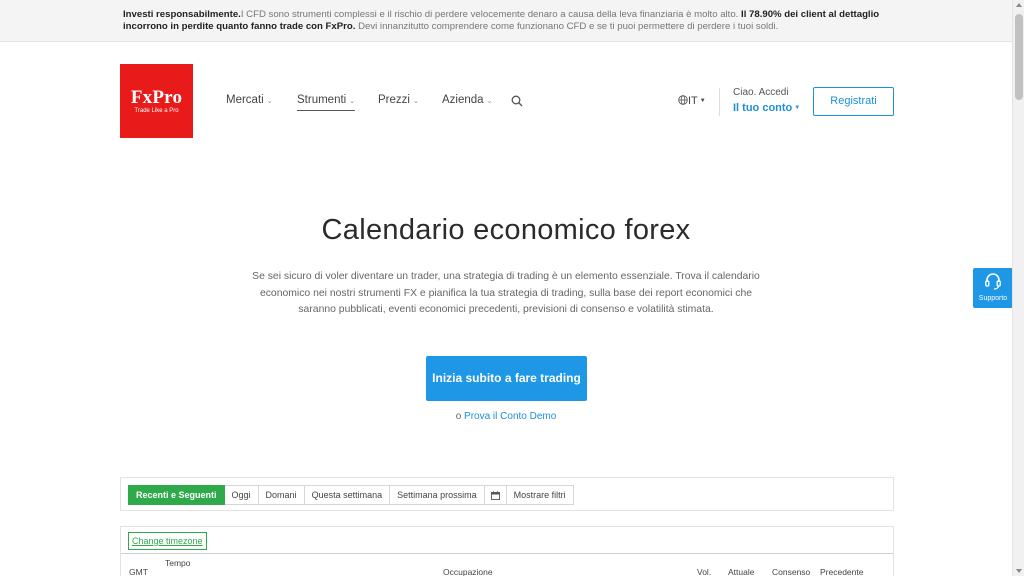 The width and height of the screenshot is (1024, 576). I want to click on scroll-up-icon, so click(1019, 5).